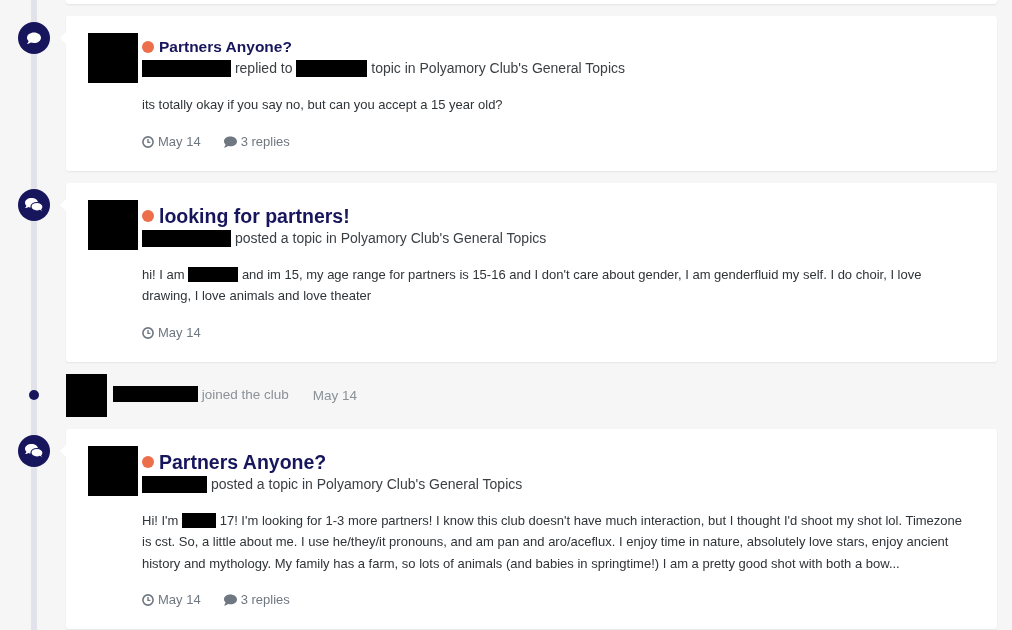  Describe the element at coordinates (323, 105) in the screenshot. I see `post-excerpt: its totally okay if you say no, but can you accept a 15 year old?` at that location.